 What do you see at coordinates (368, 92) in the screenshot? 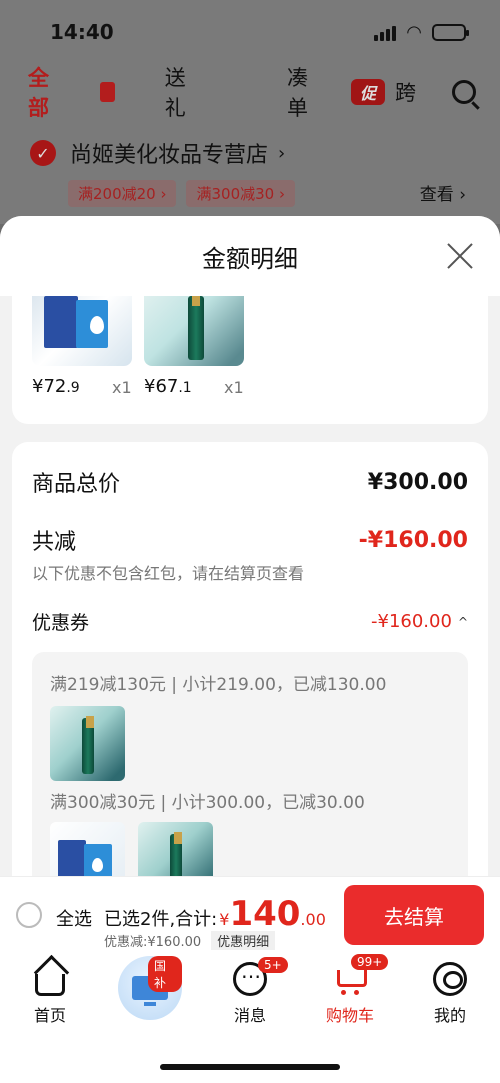
I see `promo-badge: 促` at bounding box center [368, 92].